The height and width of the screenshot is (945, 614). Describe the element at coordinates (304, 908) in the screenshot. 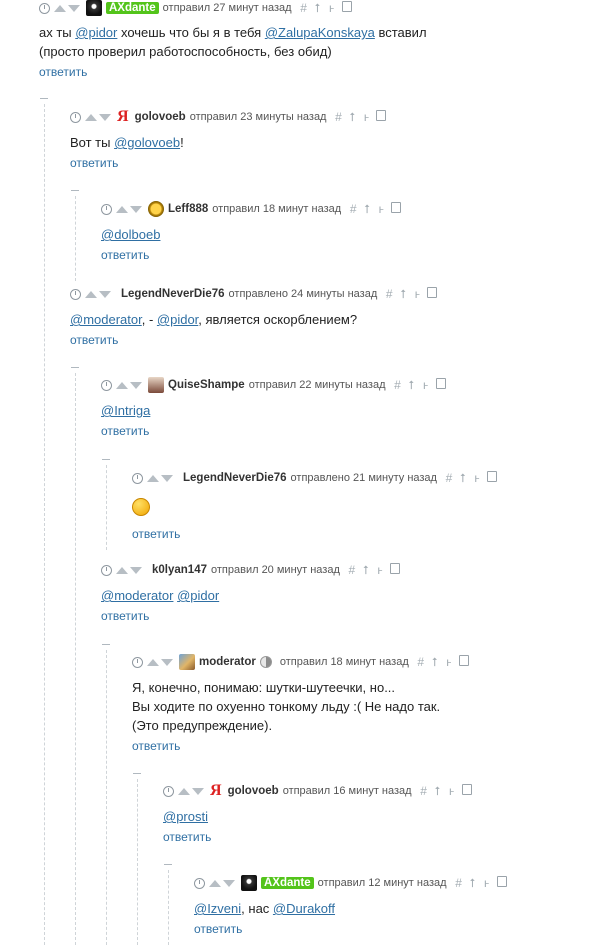

I see `mention-link: @Durakoff` at that location.